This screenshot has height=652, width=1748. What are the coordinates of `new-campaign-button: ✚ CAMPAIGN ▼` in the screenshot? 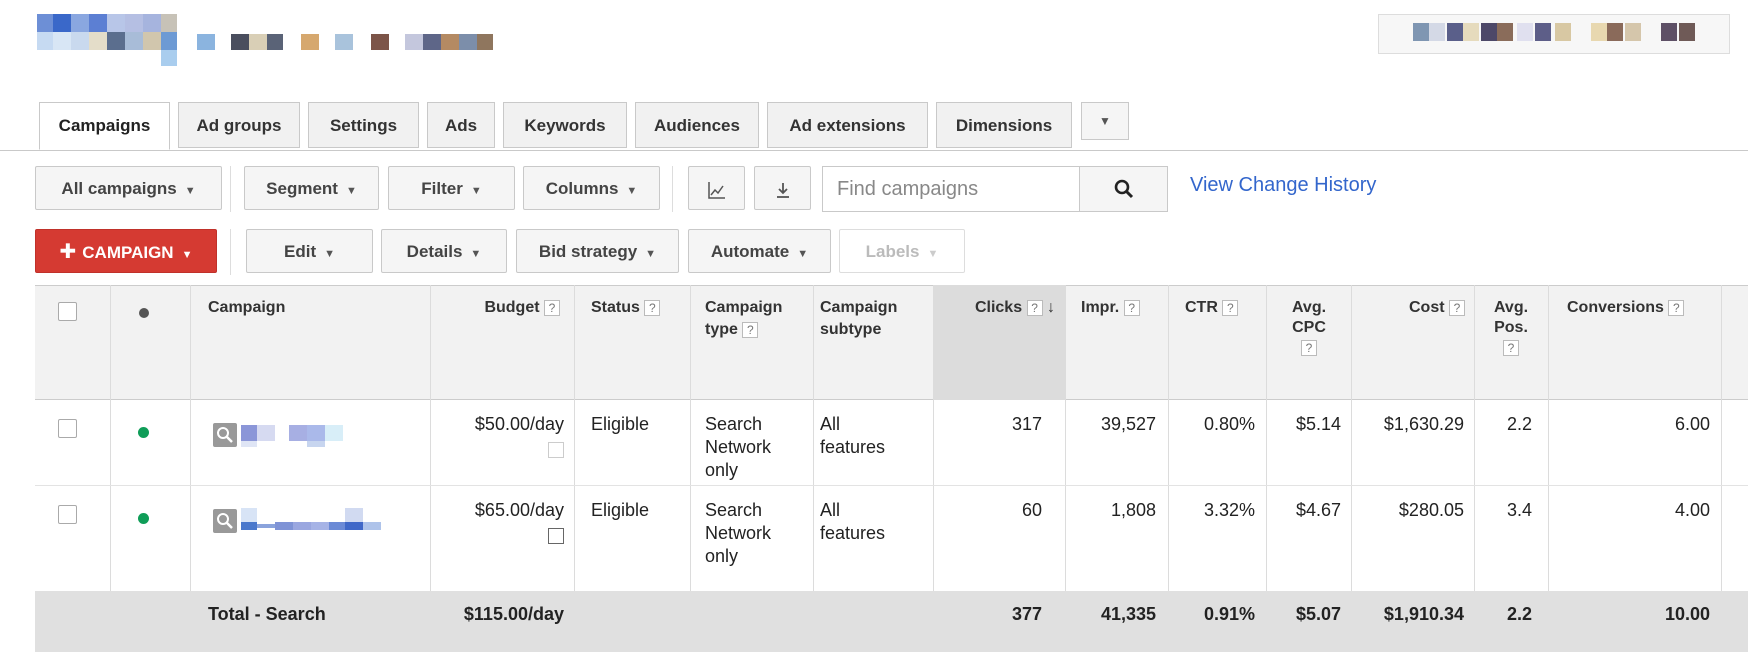 It's located at (126, 251).